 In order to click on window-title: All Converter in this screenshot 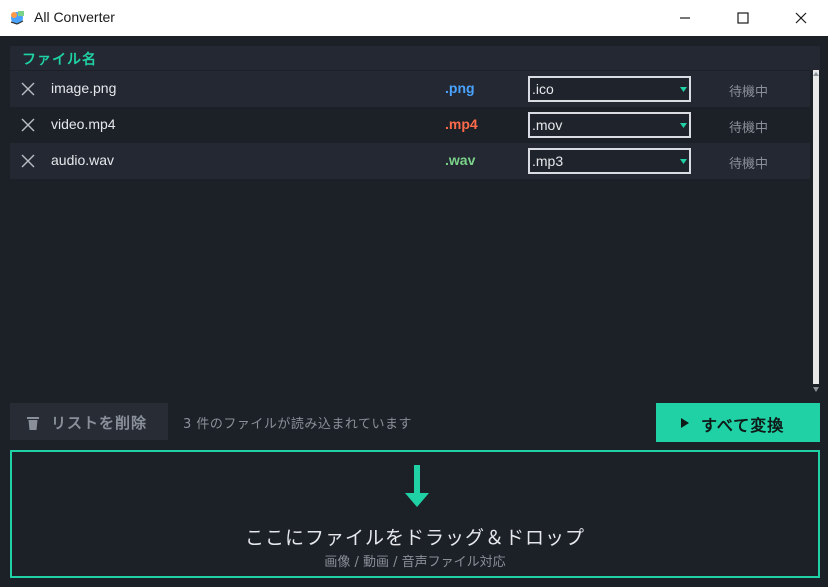, I will do `click(74, 17)`.